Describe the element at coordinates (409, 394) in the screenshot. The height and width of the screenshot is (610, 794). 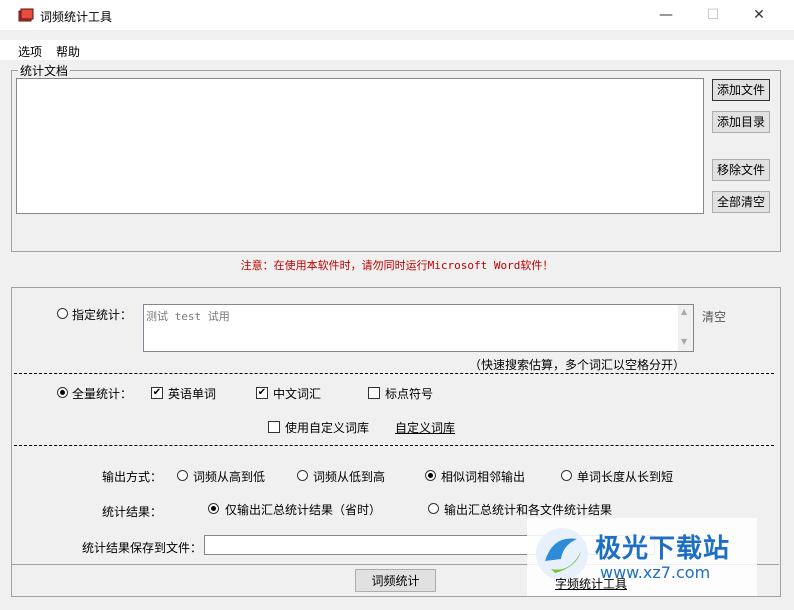
I see `punctuation-label: 标点符号` at that location.